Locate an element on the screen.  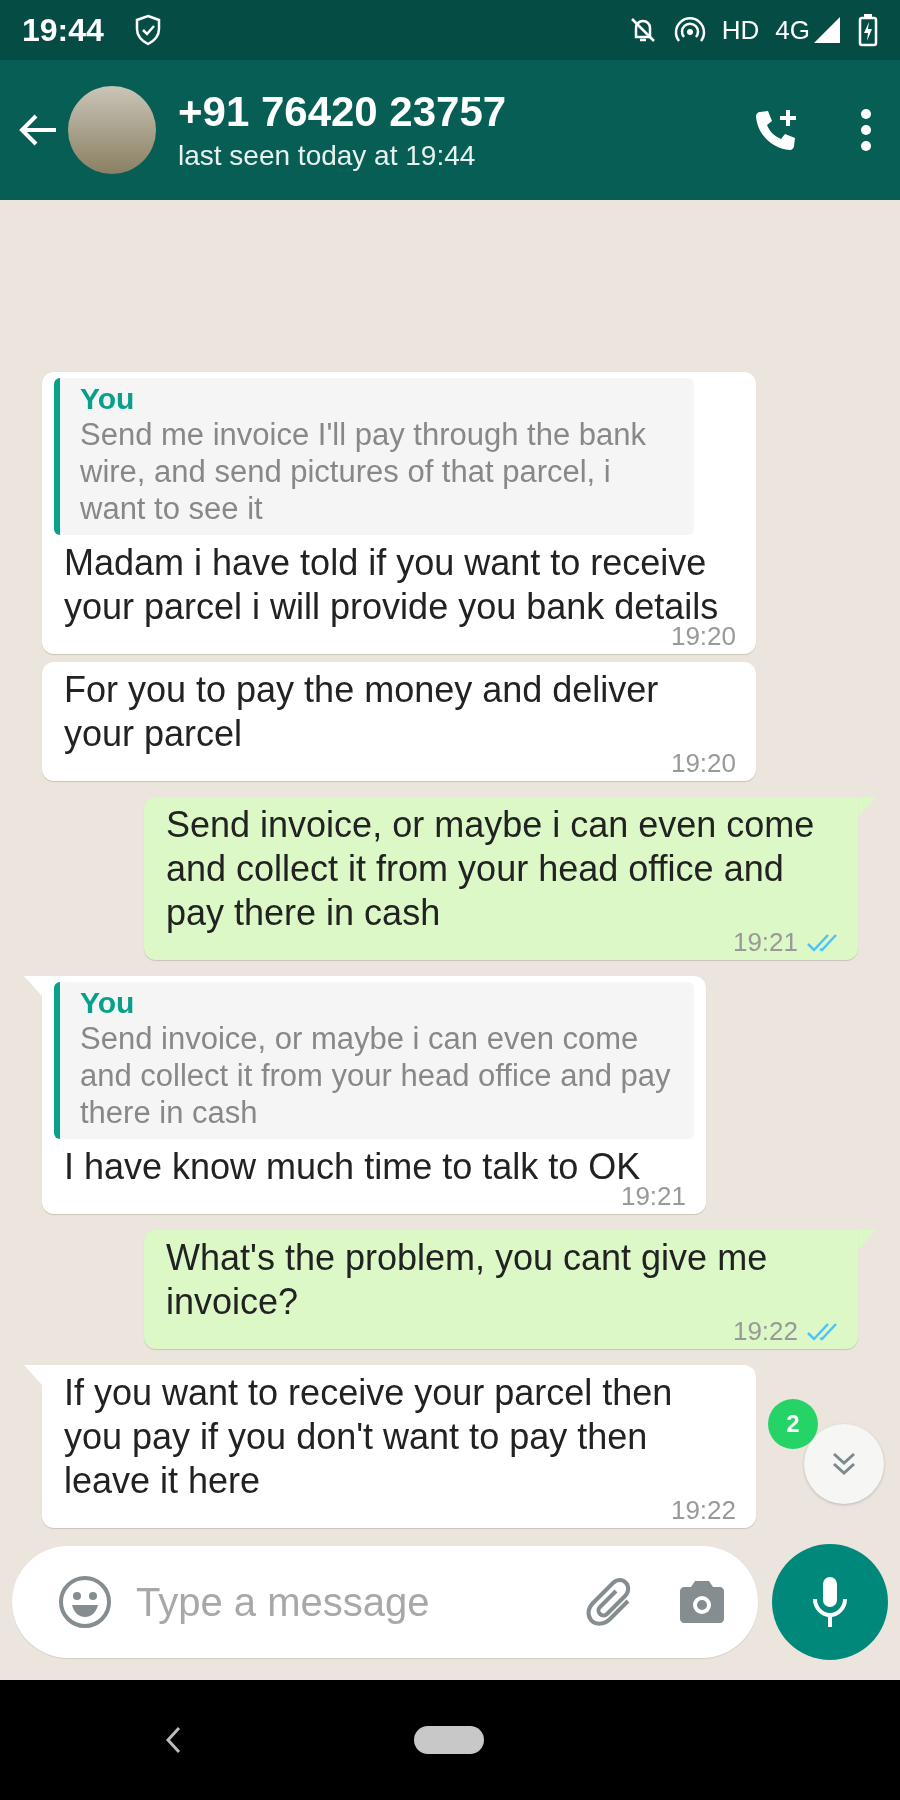
signal-icon is located at coordinates (827, 30).